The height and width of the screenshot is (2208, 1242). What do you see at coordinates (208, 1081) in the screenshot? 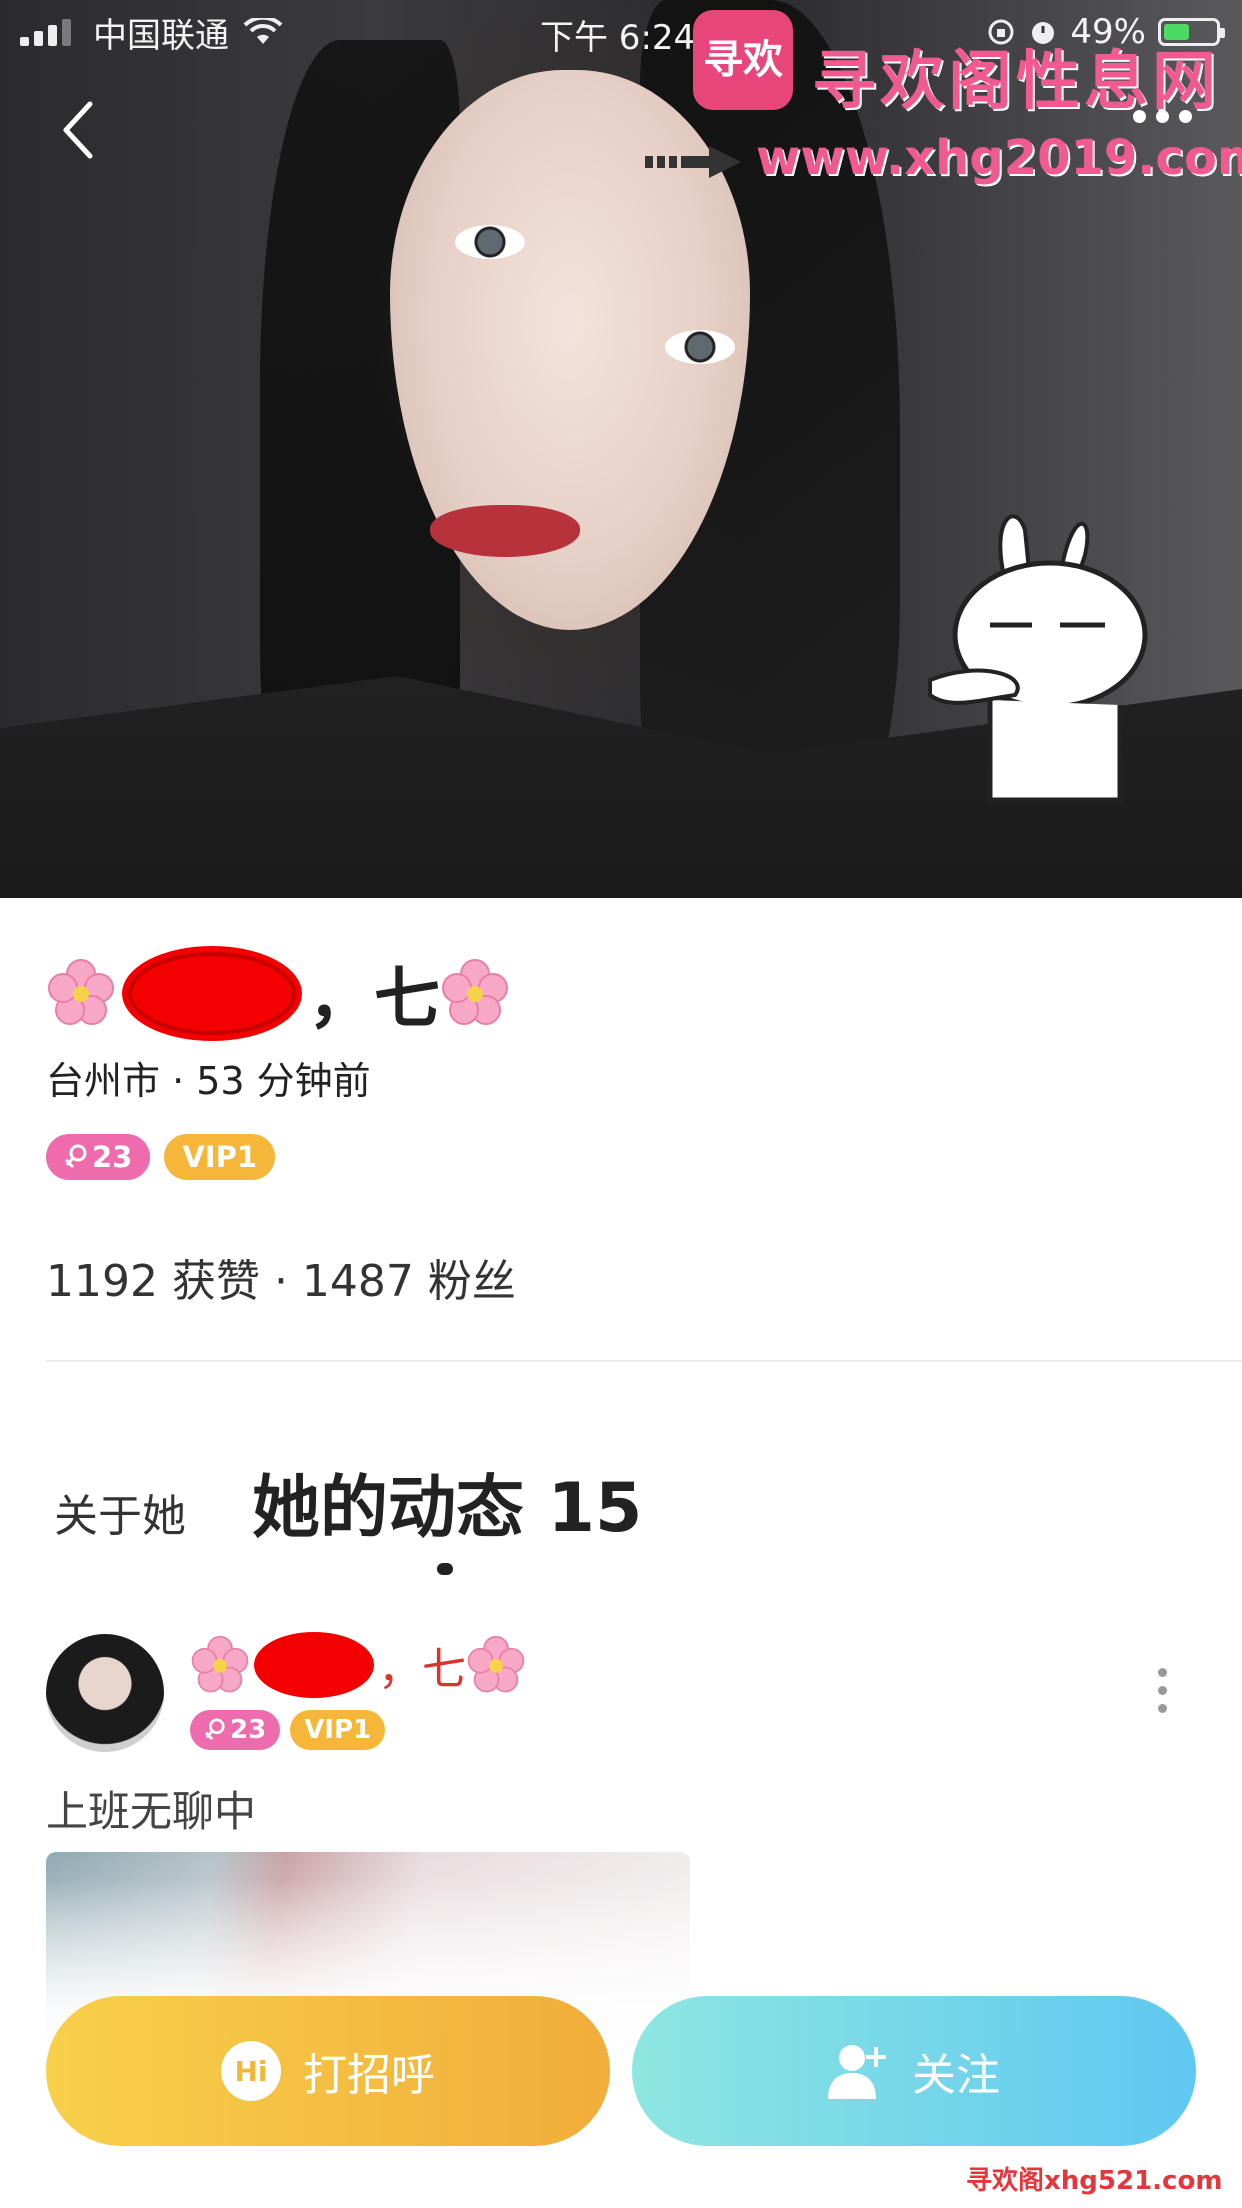
I see `location-last-active: 台州市 · 53 分钟前` at bounding box center [208, 1081].